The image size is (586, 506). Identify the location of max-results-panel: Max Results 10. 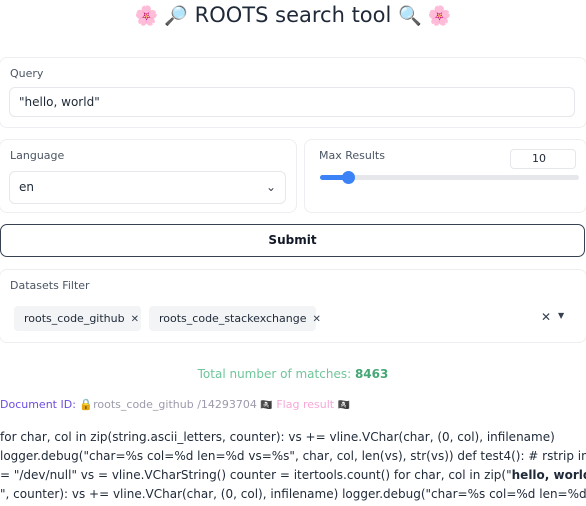
(445, 176).